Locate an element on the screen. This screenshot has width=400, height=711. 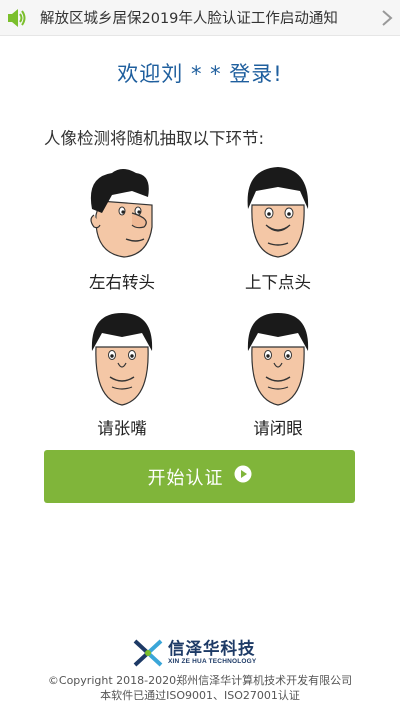
copyright-text: ©Copyright 2018-2020郑州信泽华计算机技术开发有限公司 is located at coordinates (200, 680).